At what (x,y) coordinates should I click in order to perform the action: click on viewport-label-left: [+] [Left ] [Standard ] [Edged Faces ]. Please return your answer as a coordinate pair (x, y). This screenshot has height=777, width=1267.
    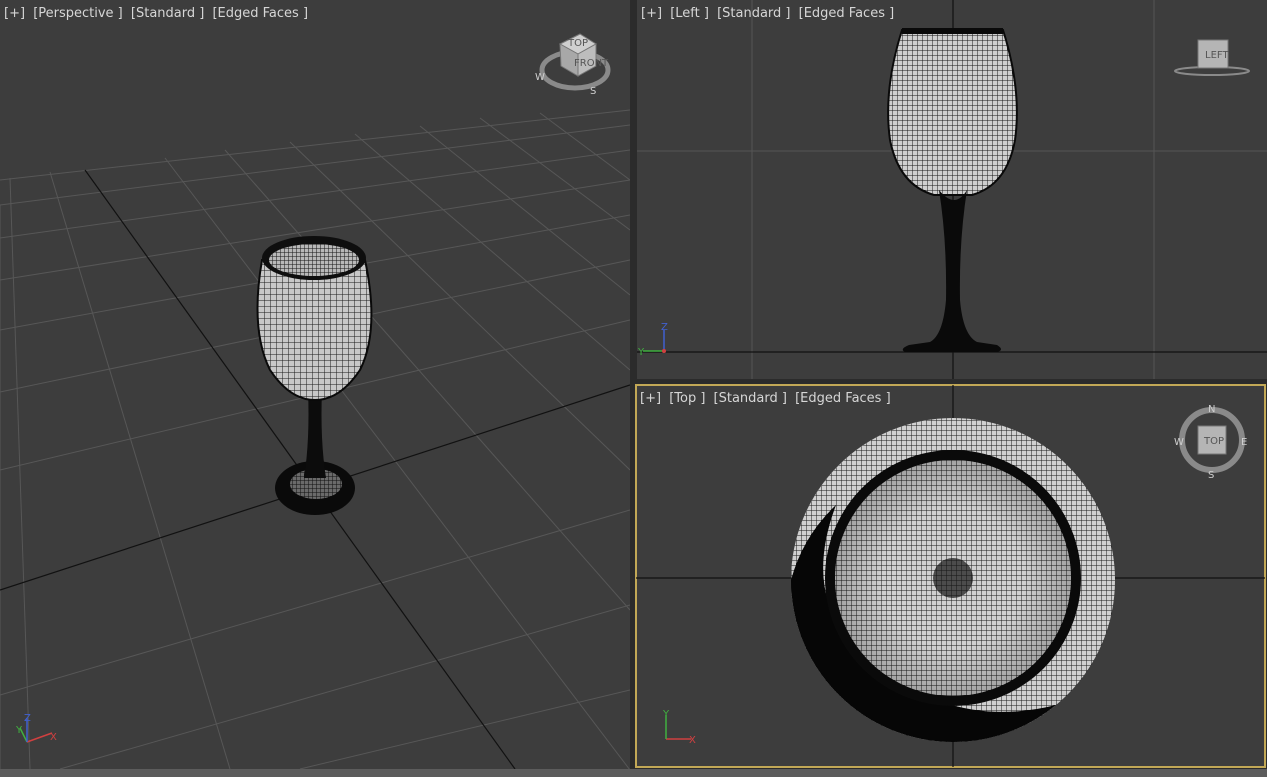
    Looking at the image, I should click on (769, 13).